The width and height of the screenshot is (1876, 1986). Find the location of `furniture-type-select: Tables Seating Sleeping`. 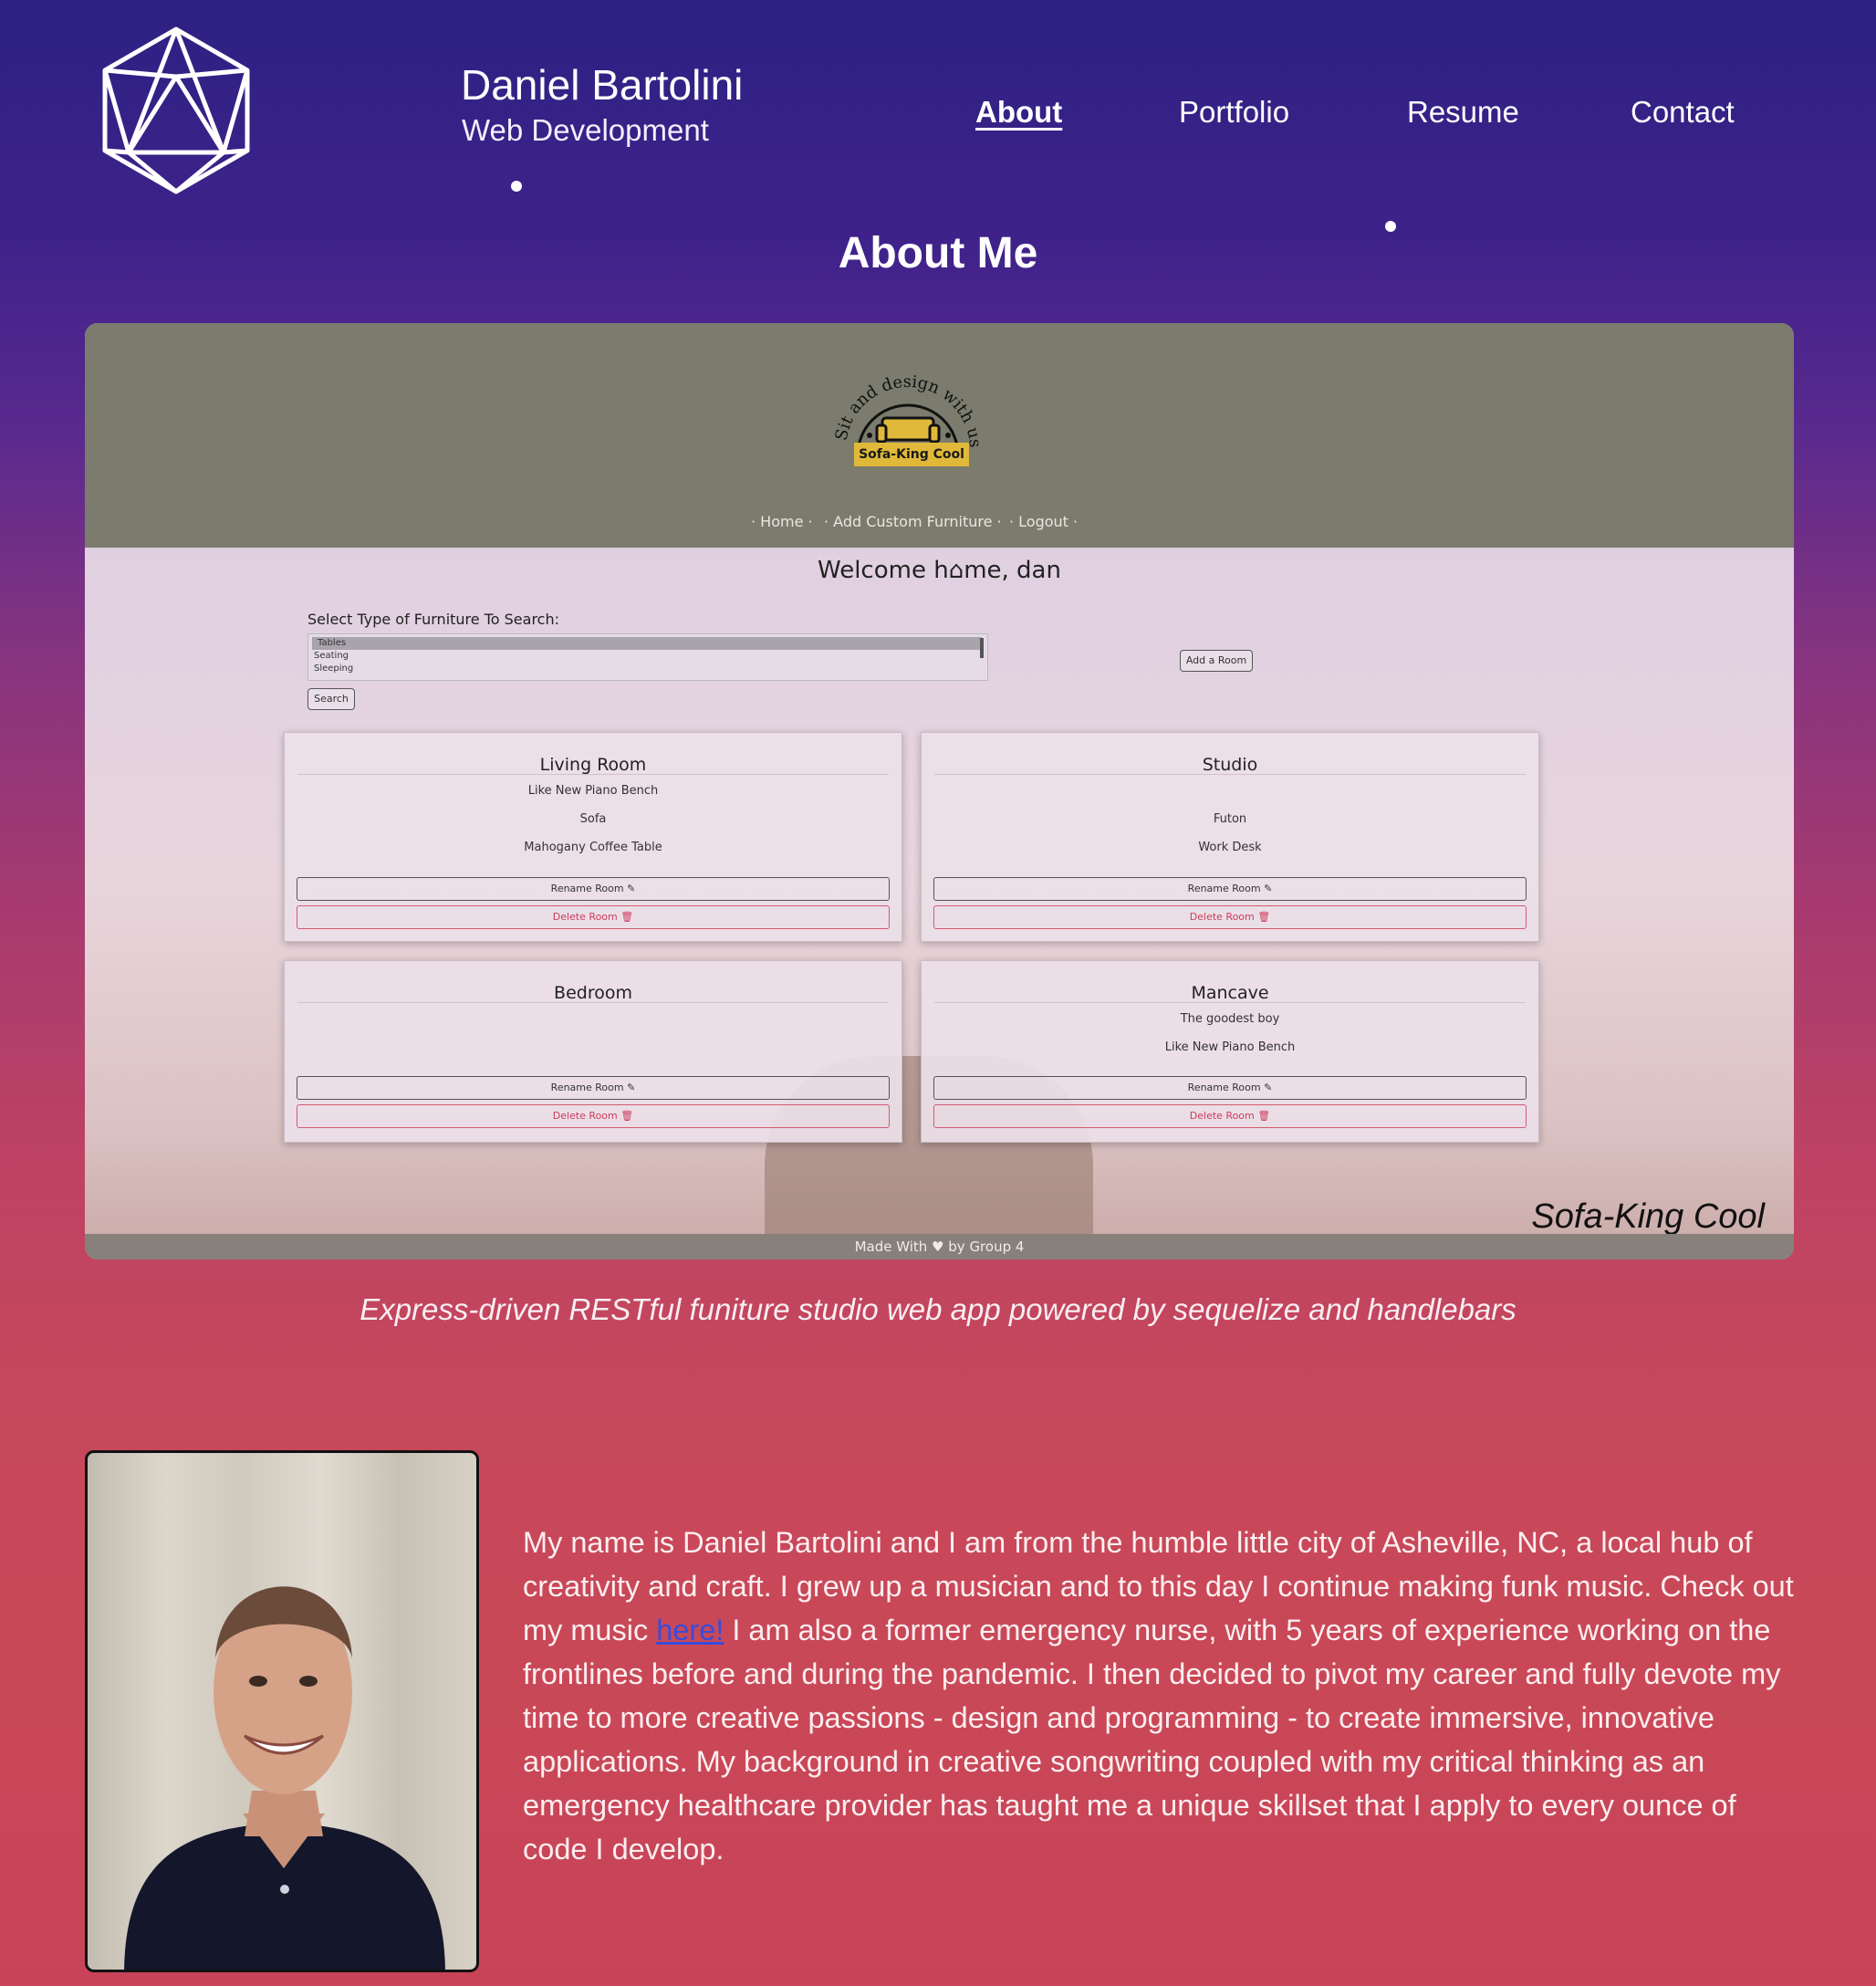

furniture-type-select: Tables Seating Sleeping is located at coordinates (648, 657).